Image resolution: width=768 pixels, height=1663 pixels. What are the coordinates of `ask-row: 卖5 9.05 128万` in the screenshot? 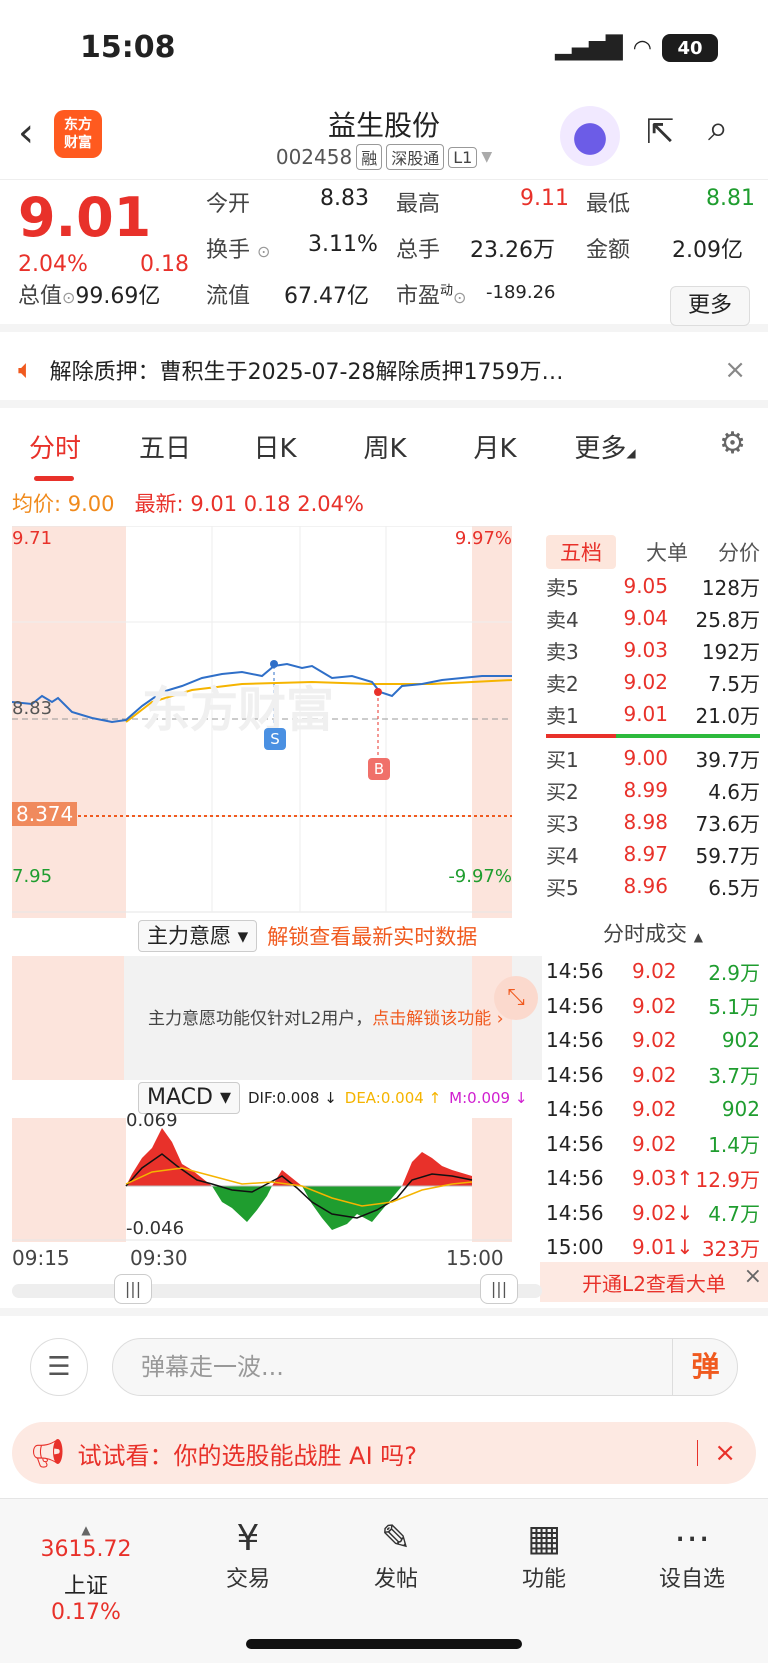 It's located at (653, 586).